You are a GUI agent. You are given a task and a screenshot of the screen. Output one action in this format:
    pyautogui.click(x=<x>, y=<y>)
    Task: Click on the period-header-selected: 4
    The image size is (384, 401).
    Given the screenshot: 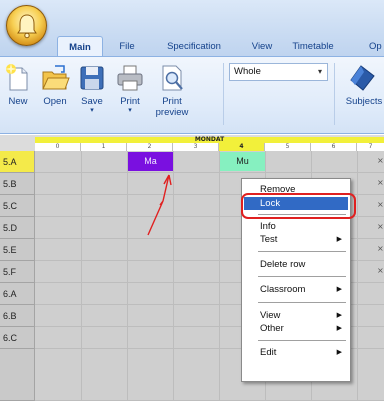 What is the action you would take?
    pyautogui.click(x=242, y=147)
    